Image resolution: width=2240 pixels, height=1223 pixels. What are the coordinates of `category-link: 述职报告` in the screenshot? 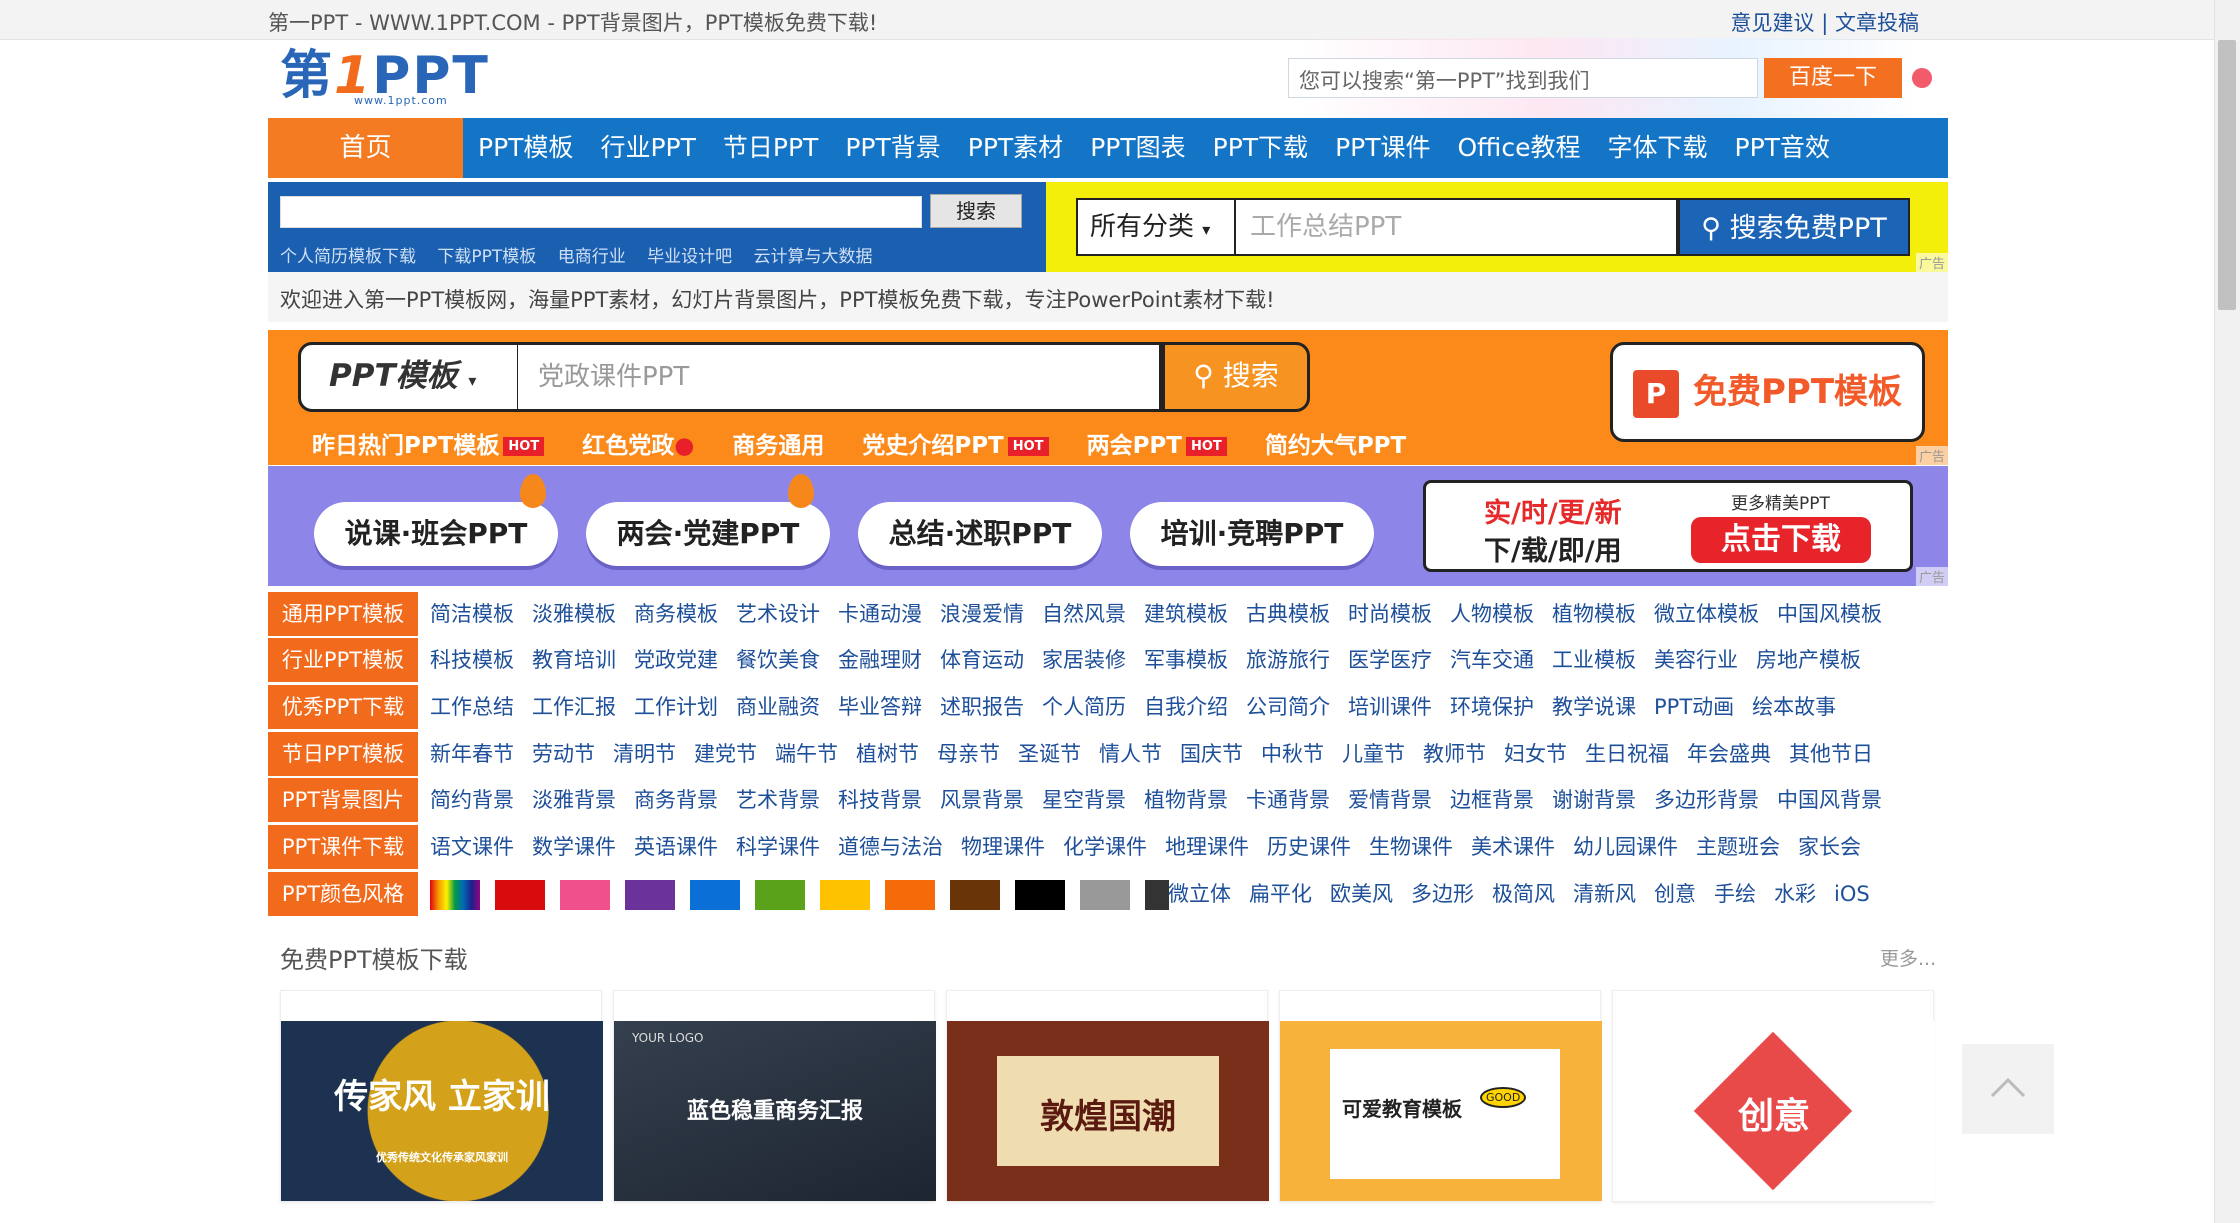 It's located at (982, 707).